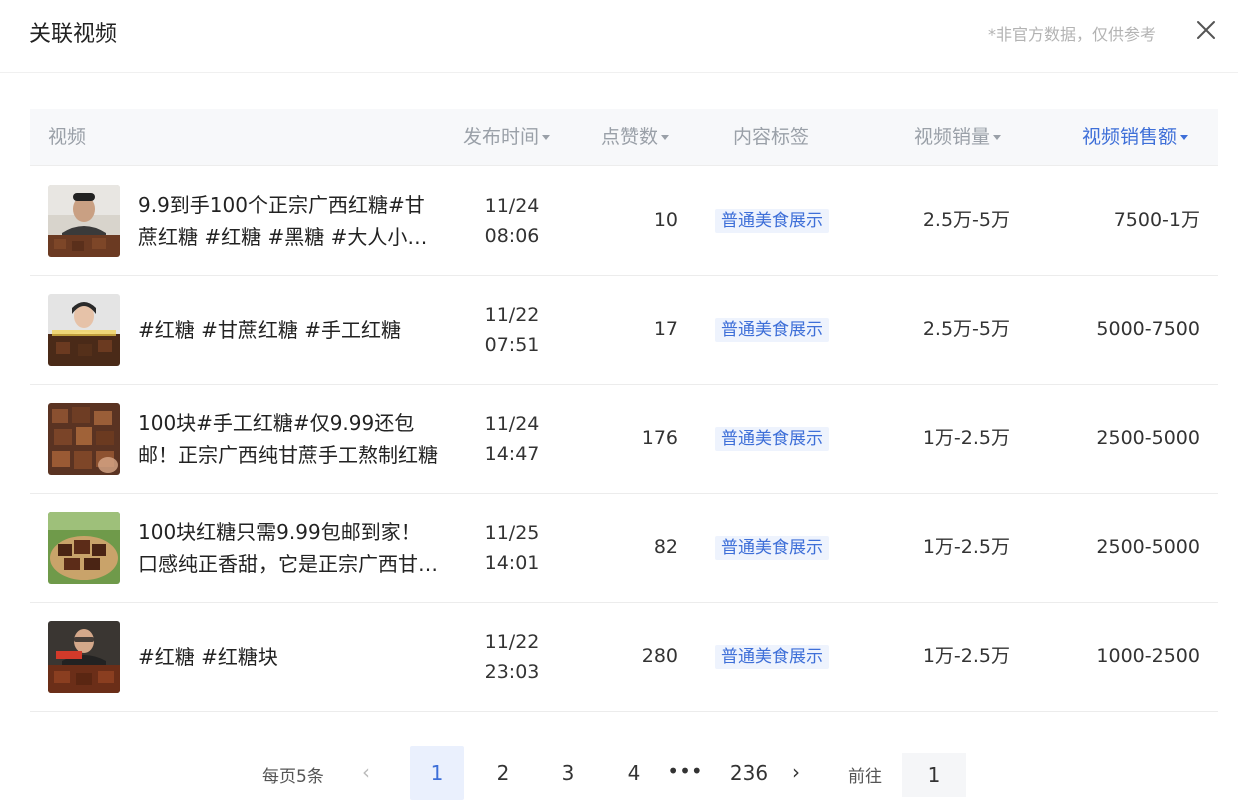 Image resolution: width=1238 pixels, height=804 pixels. Describe the element at coordinates (512, 330) in the screenshot. I see `publish-time: 11/22 07:51` at that location.